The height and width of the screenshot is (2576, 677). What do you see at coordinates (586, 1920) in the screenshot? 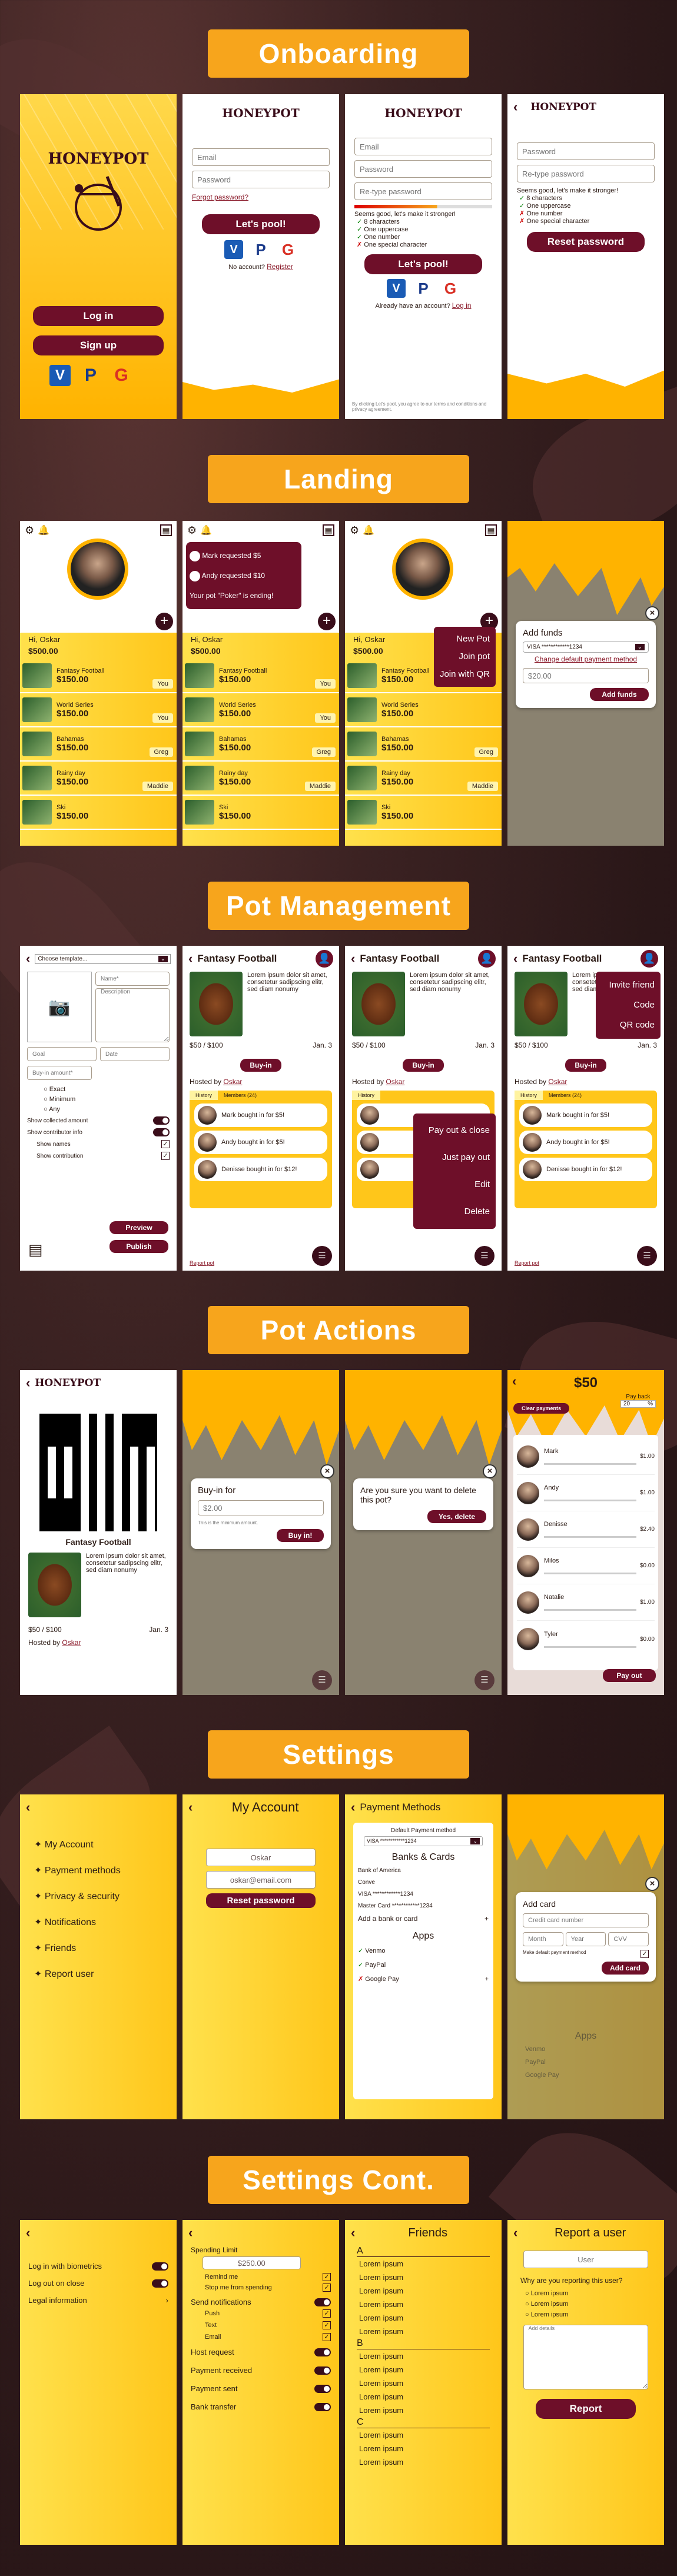
I see `card-number-field` at bounding box center [586, 1920].